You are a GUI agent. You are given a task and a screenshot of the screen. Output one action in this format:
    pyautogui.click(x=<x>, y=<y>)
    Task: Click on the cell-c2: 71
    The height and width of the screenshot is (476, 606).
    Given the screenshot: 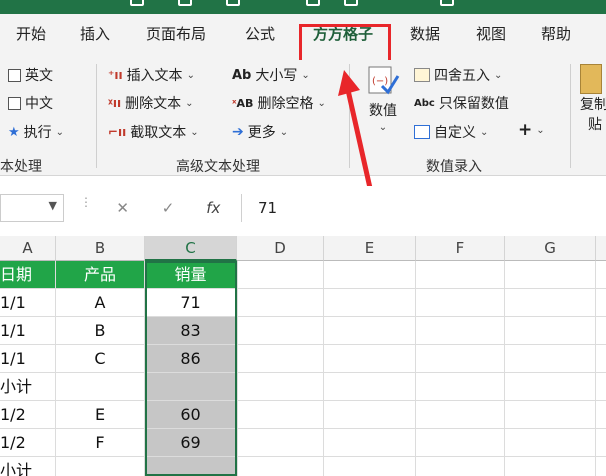 What is the action you would take?
    pyautogui.click(x=191, y=303)
    